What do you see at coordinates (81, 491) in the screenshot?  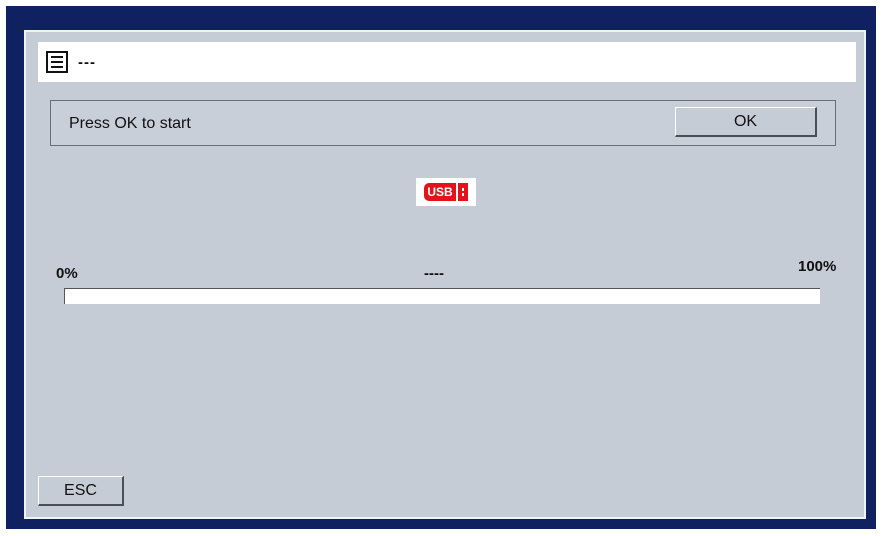 I see `esc-button: ESC` at bounding box center [81, 491].